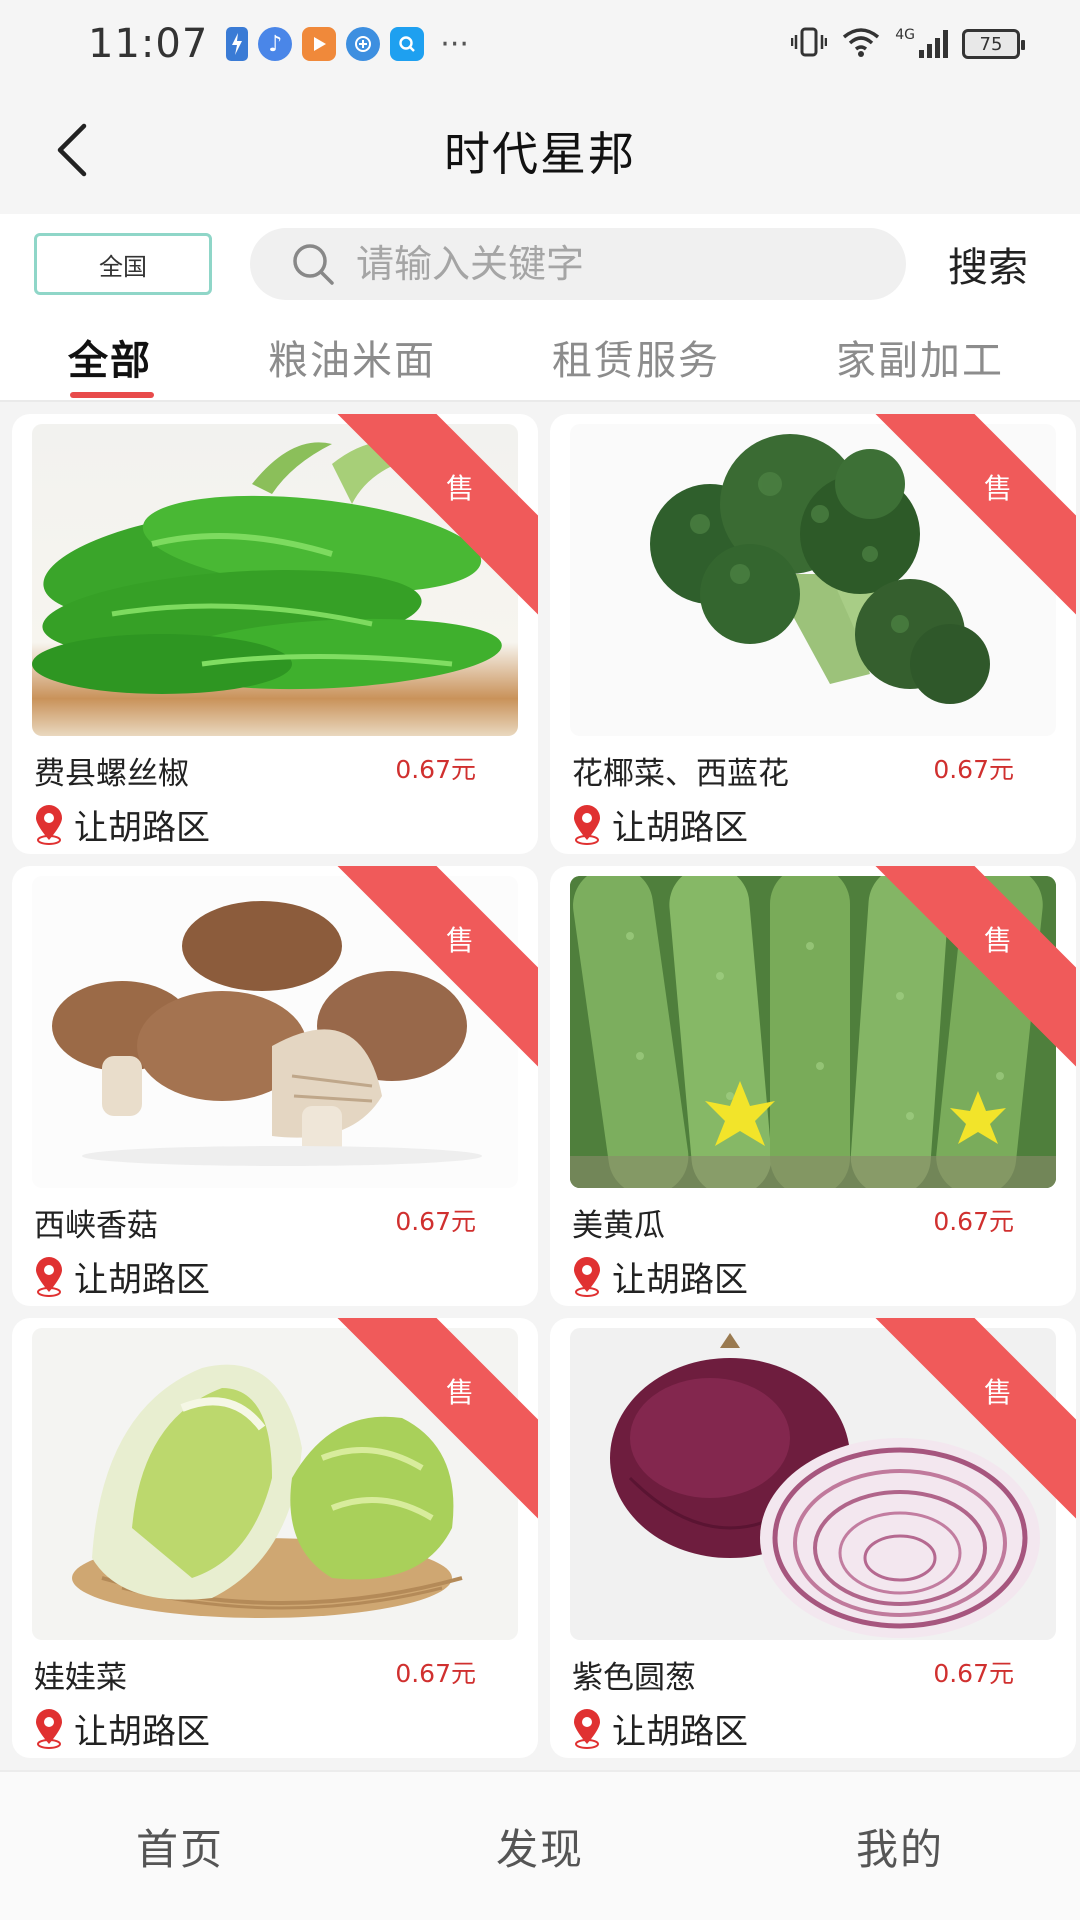 The height and width of the screenshot is (1920, 1080). I want to click on status-time: 11:07, so click(148, 44).